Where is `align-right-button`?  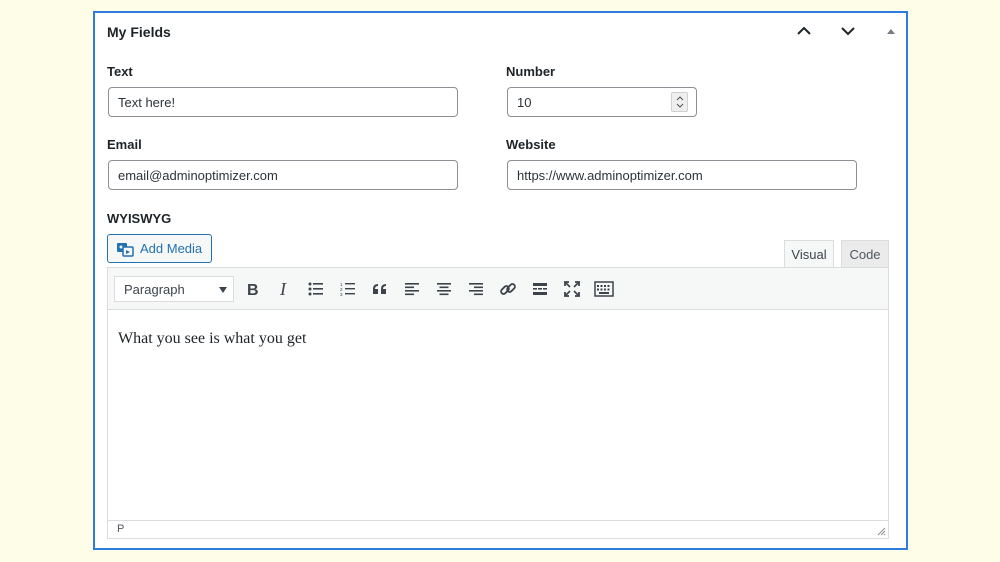
align-right-button is located at coordinates (476, 289).